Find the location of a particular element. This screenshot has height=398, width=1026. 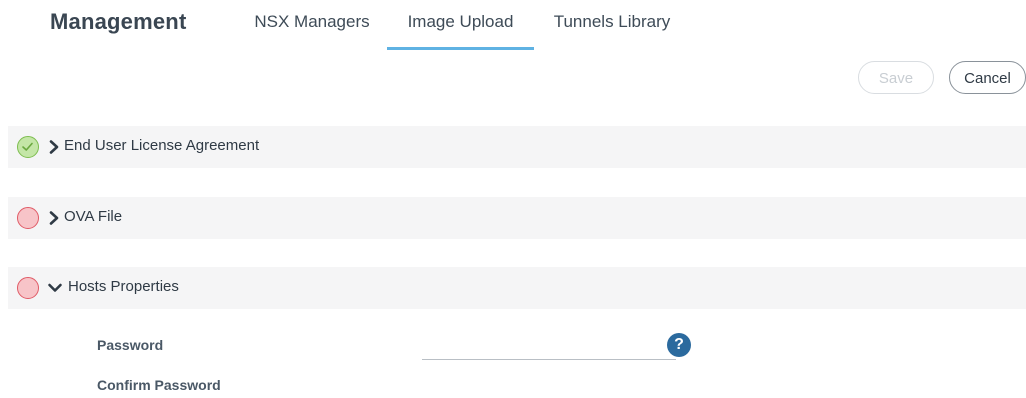

password-input is located at coordinates (549, 348).